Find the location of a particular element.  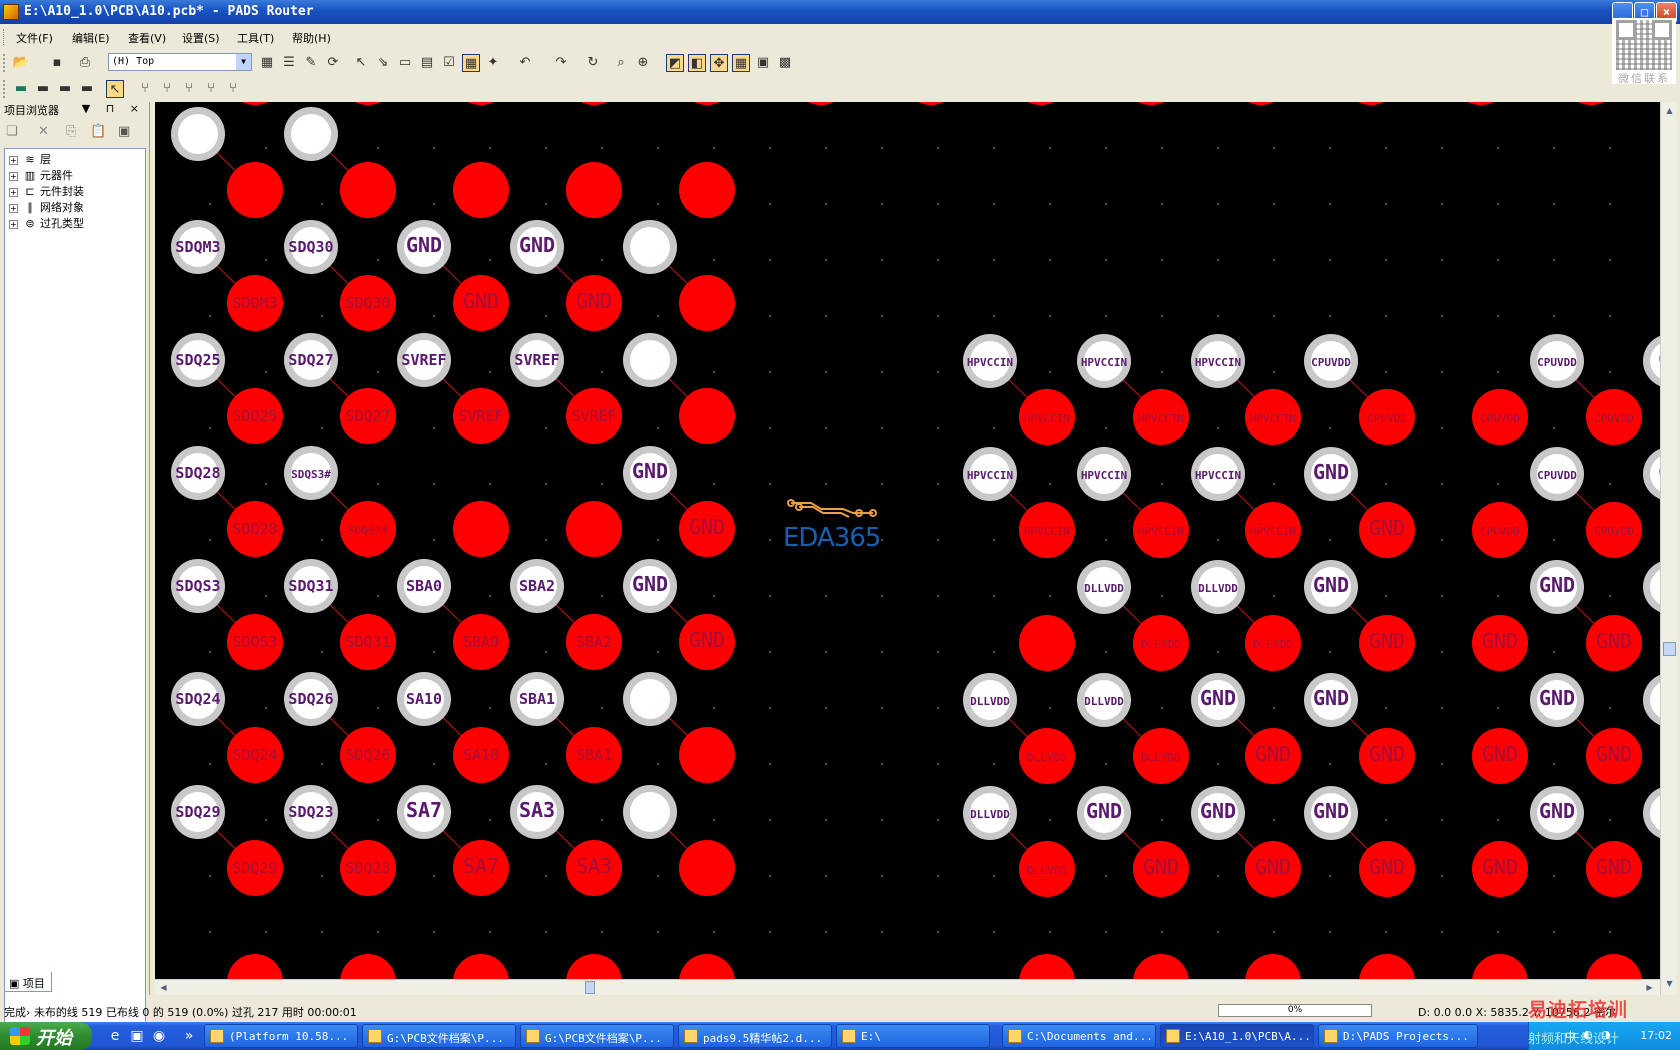

pad-red-label: SDQ31 is located at coordinates (367, 642).